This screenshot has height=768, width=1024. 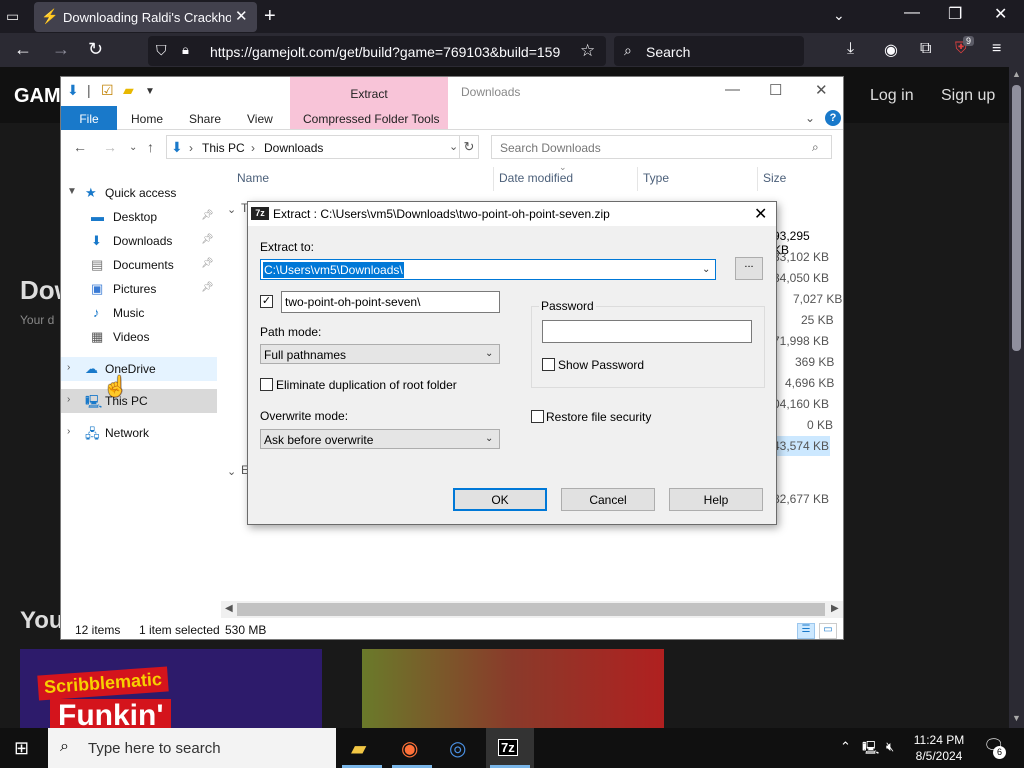 I want to click on nav-quick-access: ▼ ★ Quick access, so click(x=139, y=193).